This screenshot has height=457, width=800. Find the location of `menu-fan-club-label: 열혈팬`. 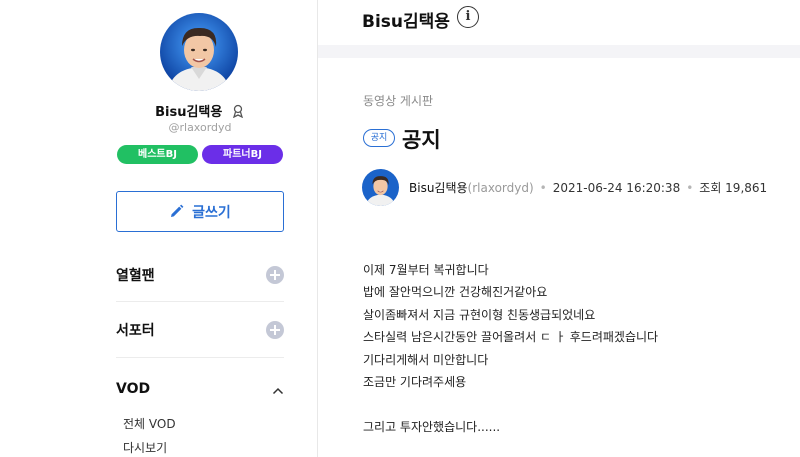

menu-fan-club-label: 열혈팬 is located at coordinates (135, 276).